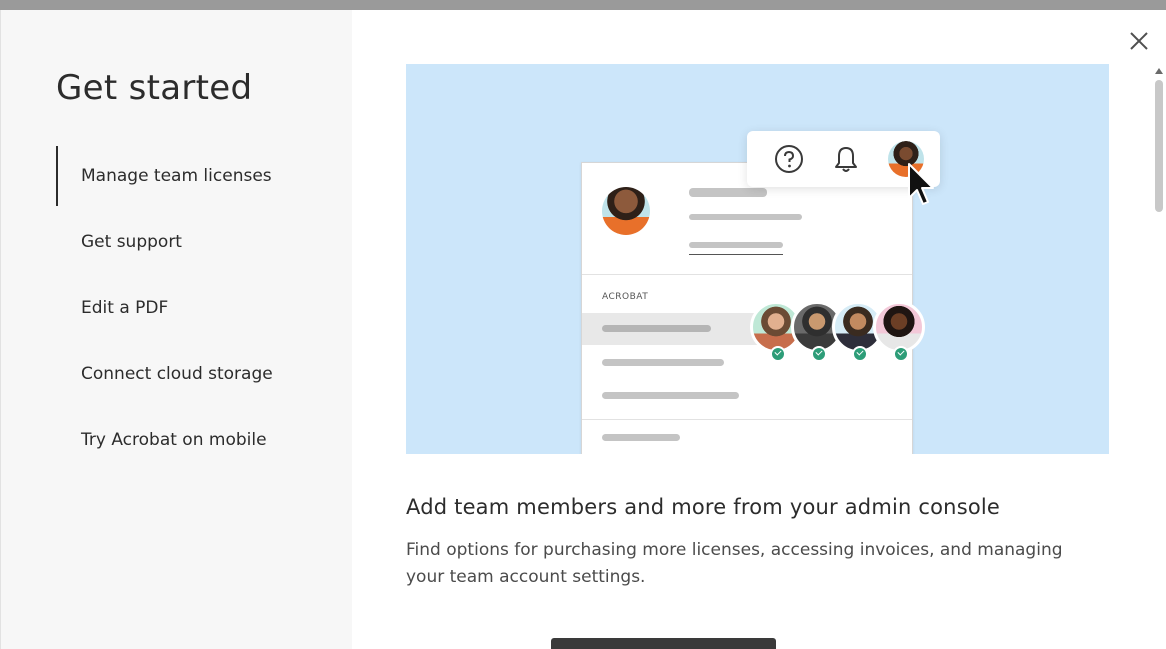 The width and height of the screenshot is (1166, 649). What do you see at coordinates (921, 184) in the screenshot?
I see `mouse-pointer-icon` at bounding box center [921, 184].